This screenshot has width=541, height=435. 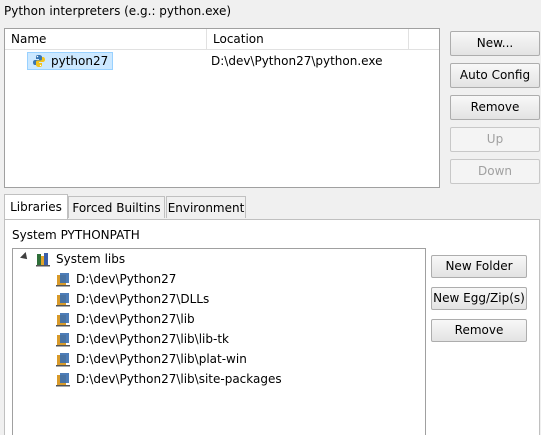 I want to click on tab-libraries: Libraries, so click(x=36, y=206).